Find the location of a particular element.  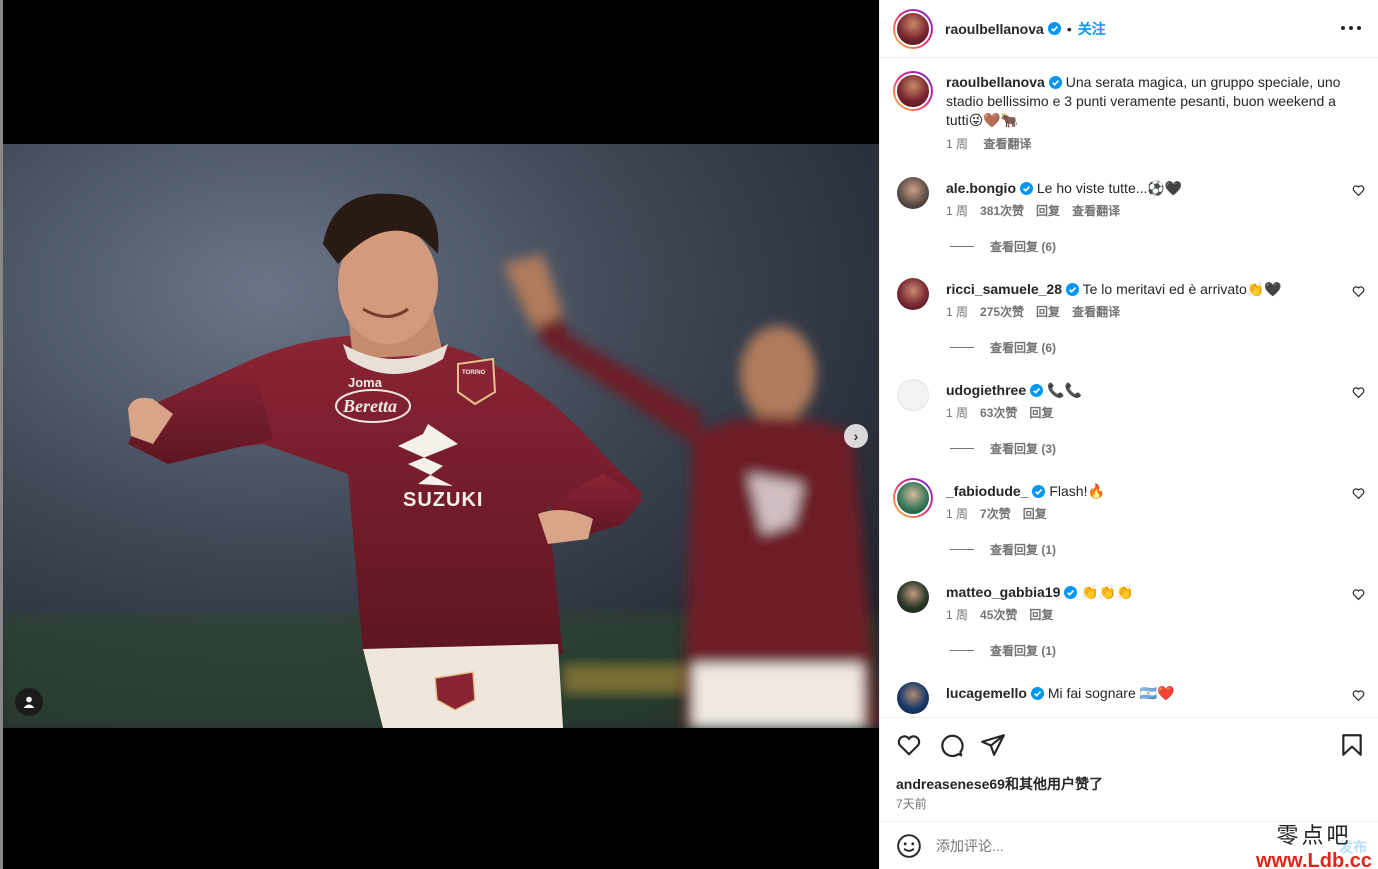

watermark: 零点吧 www.Ldb.cc is located at coordinates (1314, 843).